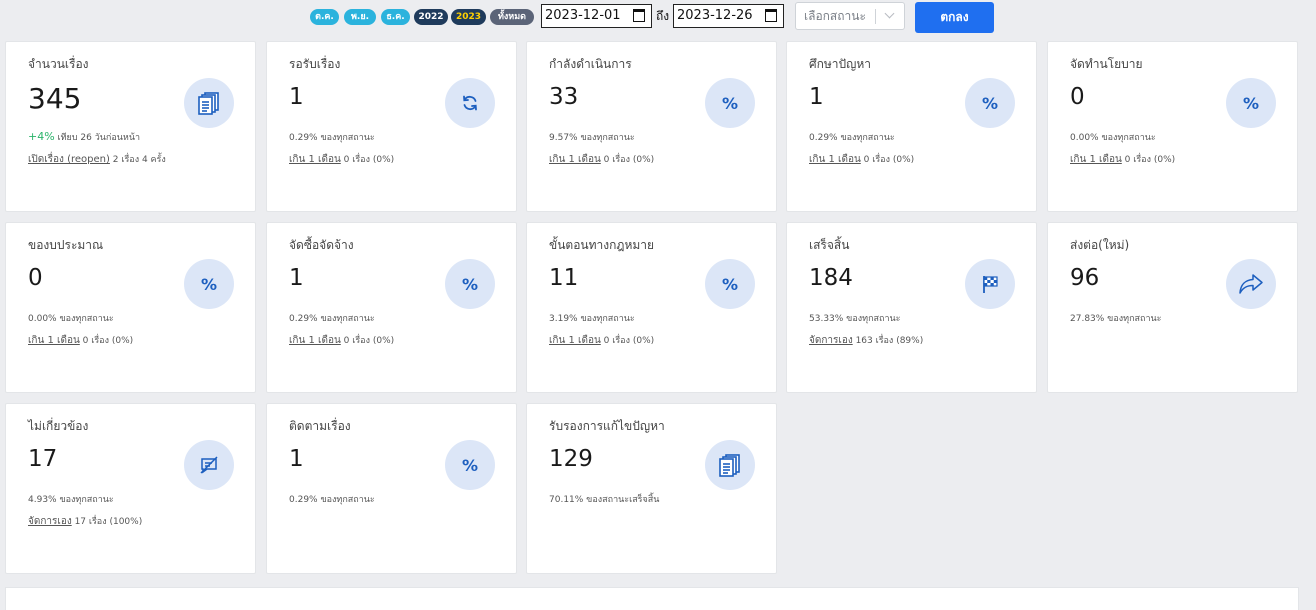 This screenshot has width=1316, height=610. I want to click on share-arrow-icon, so click(1251, 284).